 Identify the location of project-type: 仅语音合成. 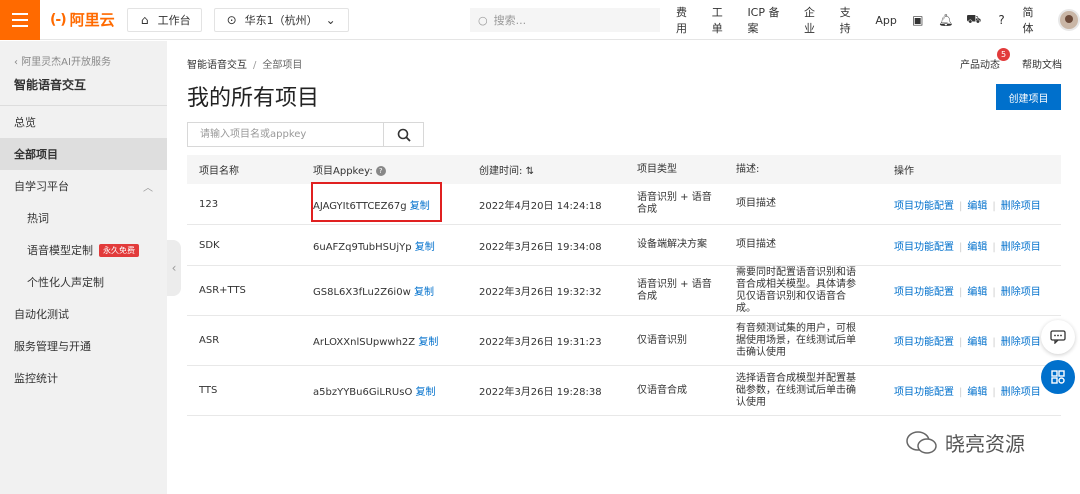
(662, 390).